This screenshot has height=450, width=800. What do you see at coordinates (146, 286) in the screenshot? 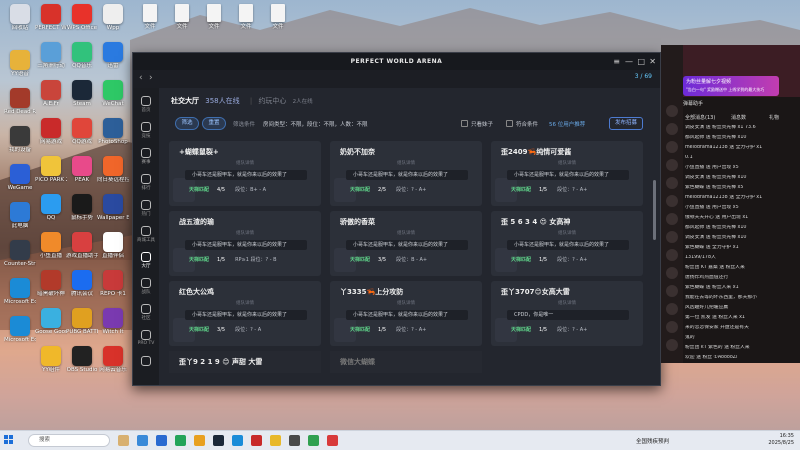
I see `sidebar-item: 战队` at bounding box center [146, 286].